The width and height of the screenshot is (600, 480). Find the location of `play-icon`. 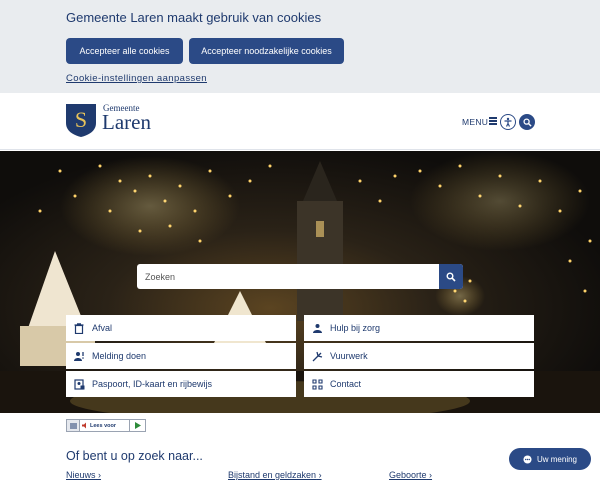

play-icon is located at coordinates (137, 425).